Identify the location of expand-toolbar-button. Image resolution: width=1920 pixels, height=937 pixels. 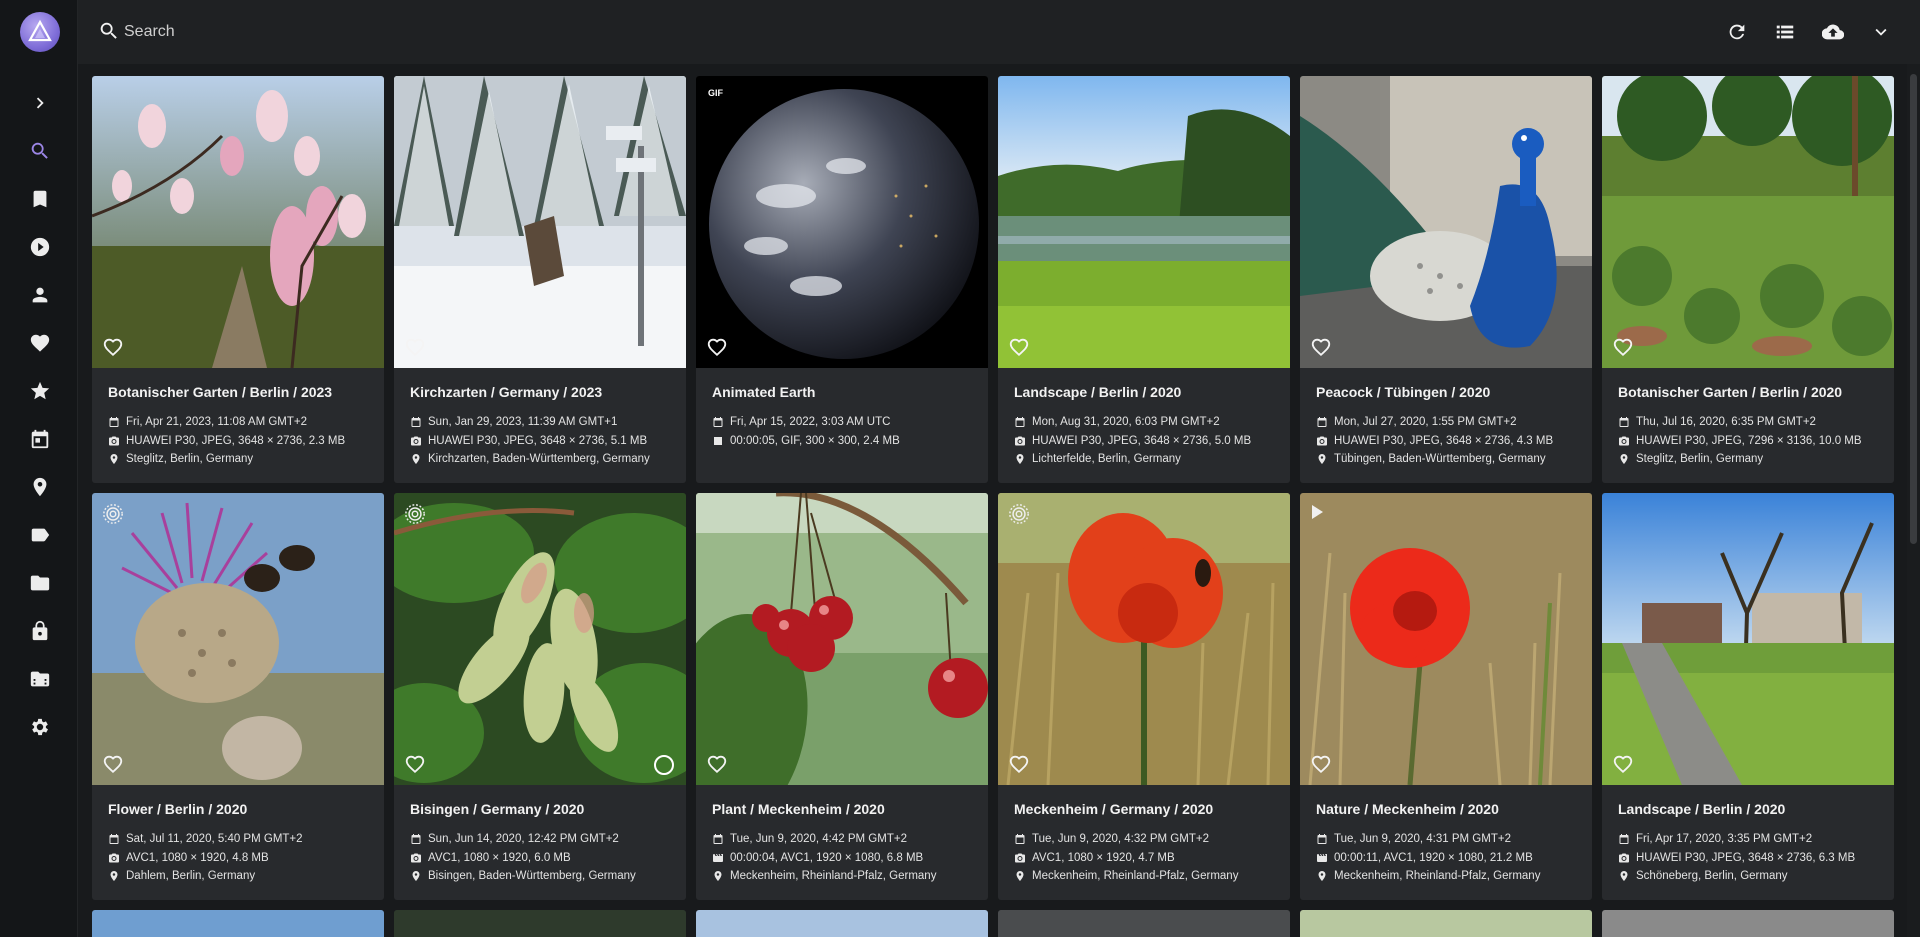
(1881, 32).